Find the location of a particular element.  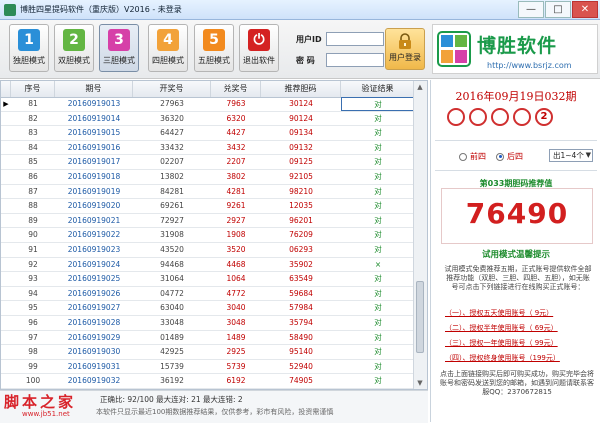

front-four-label: 前四 is located at coordinates (478, 156).